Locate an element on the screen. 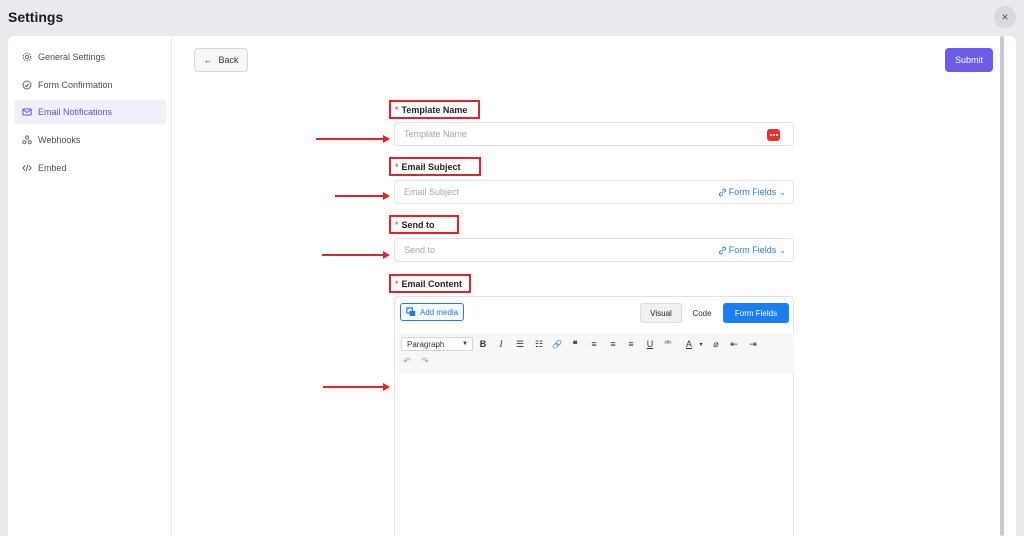 The image size is (1024, 536). send-to-label: * Send to is located at coordinates (424, 224).